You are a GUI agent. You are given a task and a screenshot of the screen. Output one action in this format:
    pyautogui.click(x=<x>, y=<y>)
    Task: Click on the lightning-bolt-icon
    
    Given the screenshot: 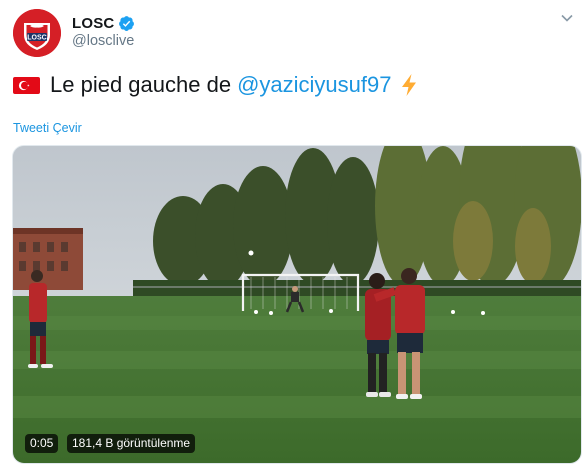 What is the action you would take?
    pyautogui.click(x=409, y=85)
    